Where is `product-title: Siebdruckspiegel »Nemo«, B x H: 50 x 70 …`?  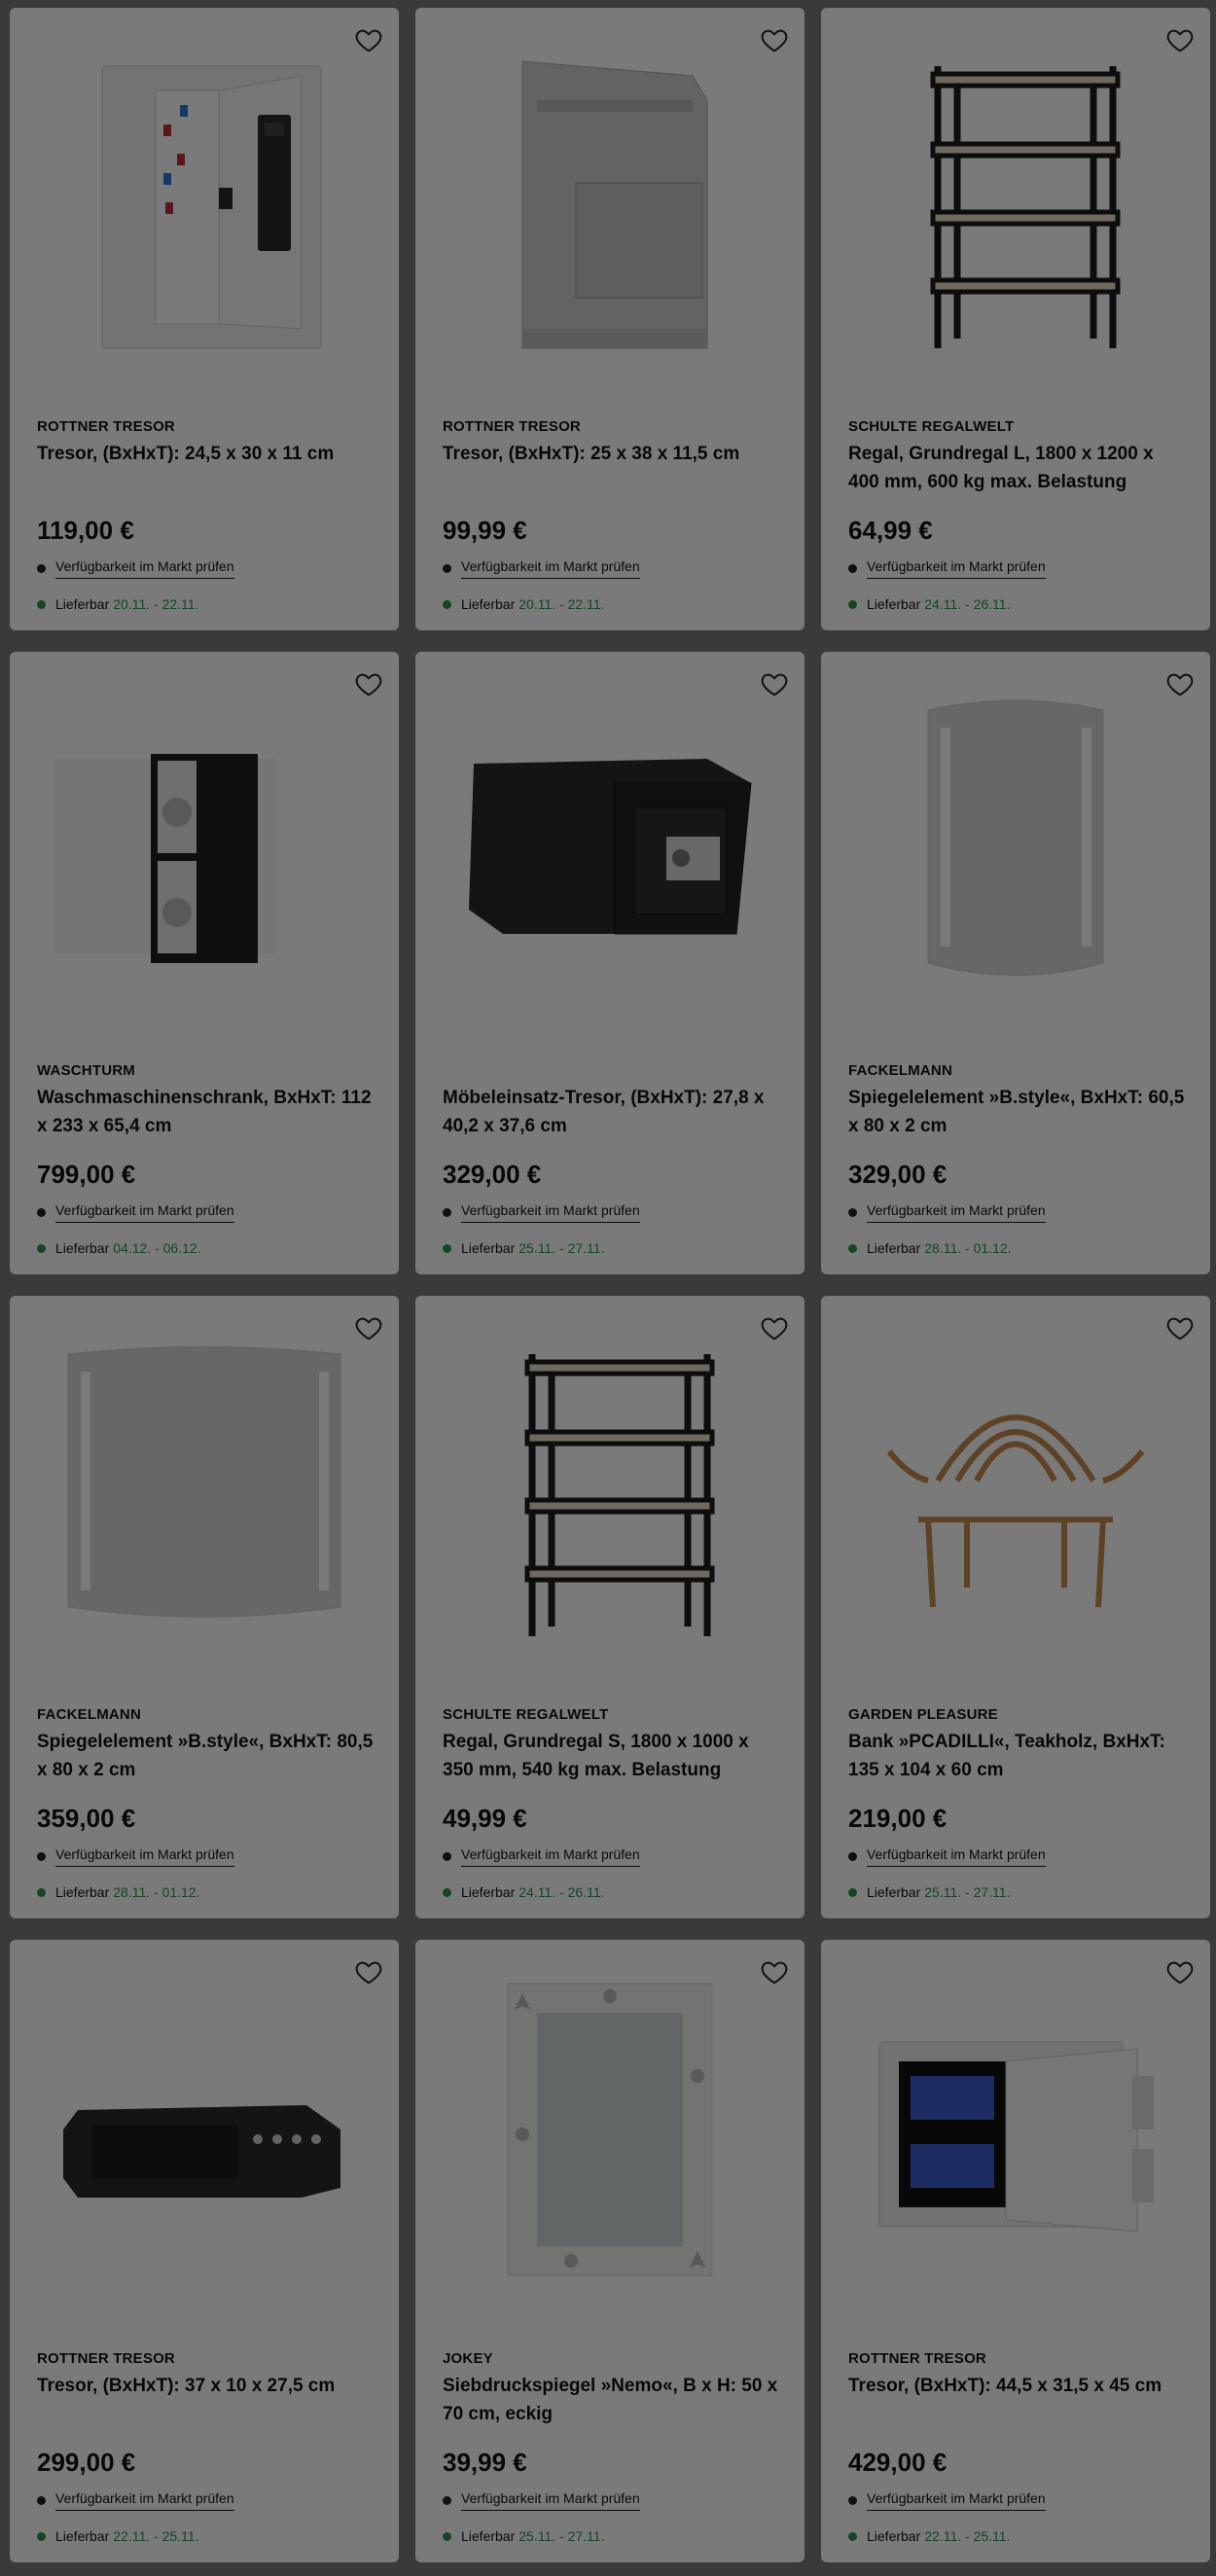
product-title: Siebdruckspiegel »Nemo«, B x H: 50 x 70 … is located at coordinates (613, 2400).